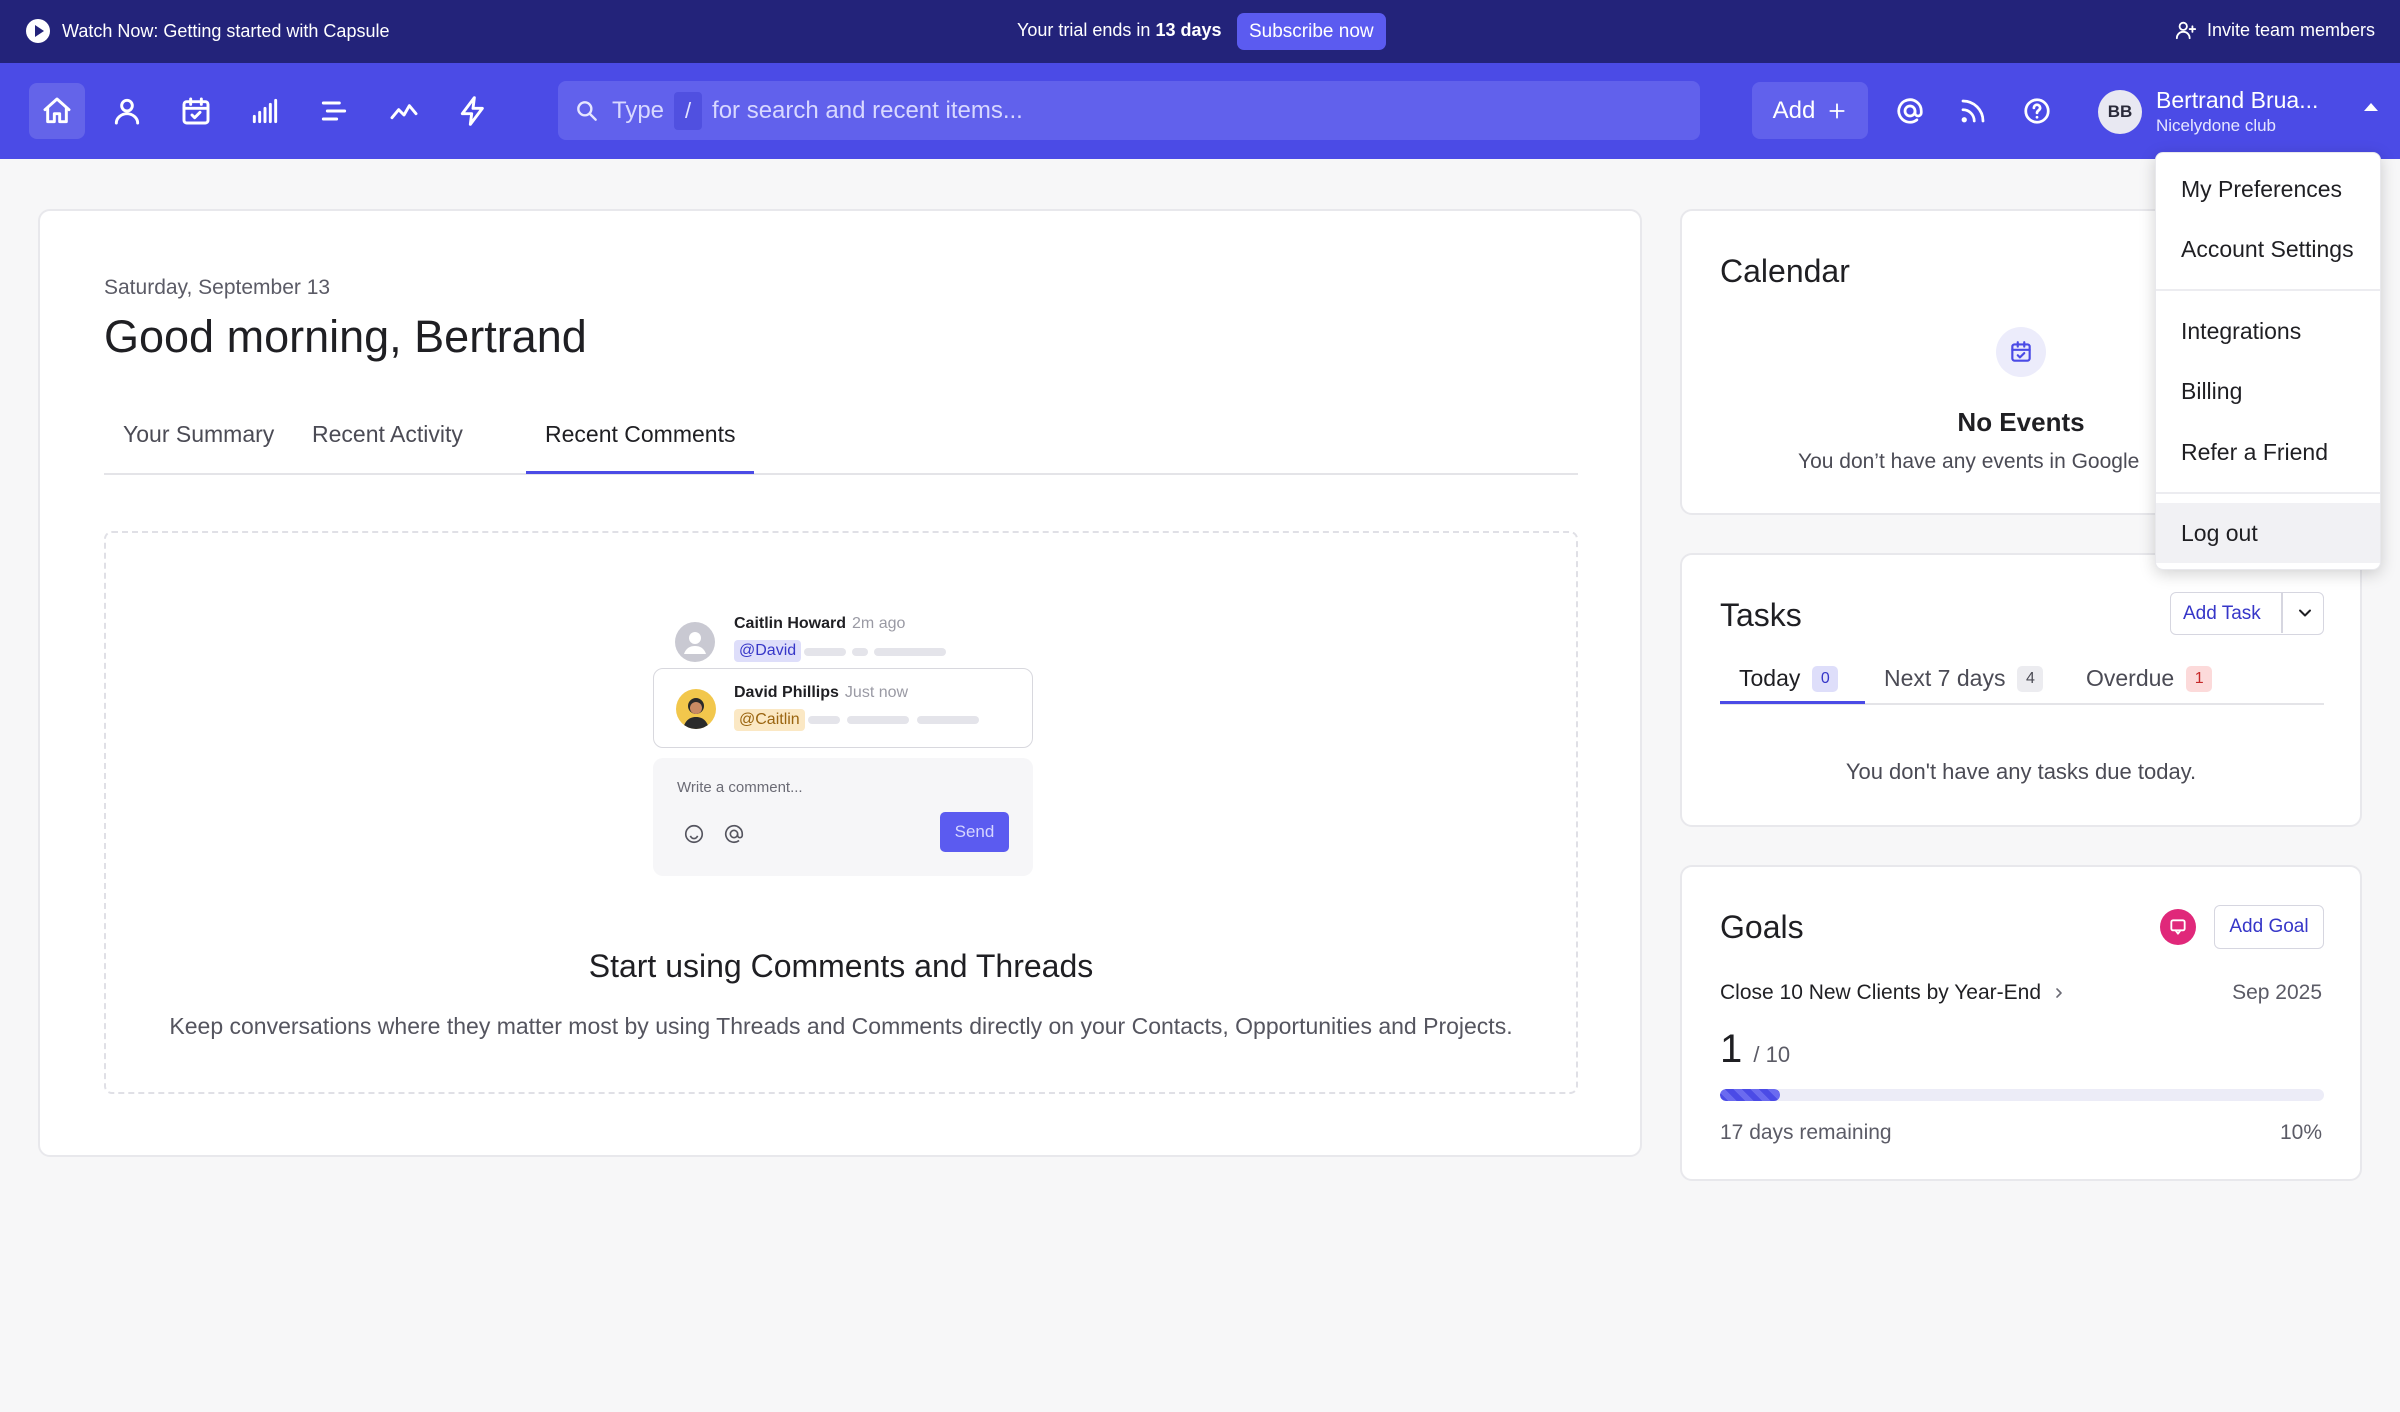 The height and width of the screenshot is (1412, 2400). Describe the element at coordinates (387, 434) in the screenshot. I see `tab-recent-activity: Recent Activity` at that location.